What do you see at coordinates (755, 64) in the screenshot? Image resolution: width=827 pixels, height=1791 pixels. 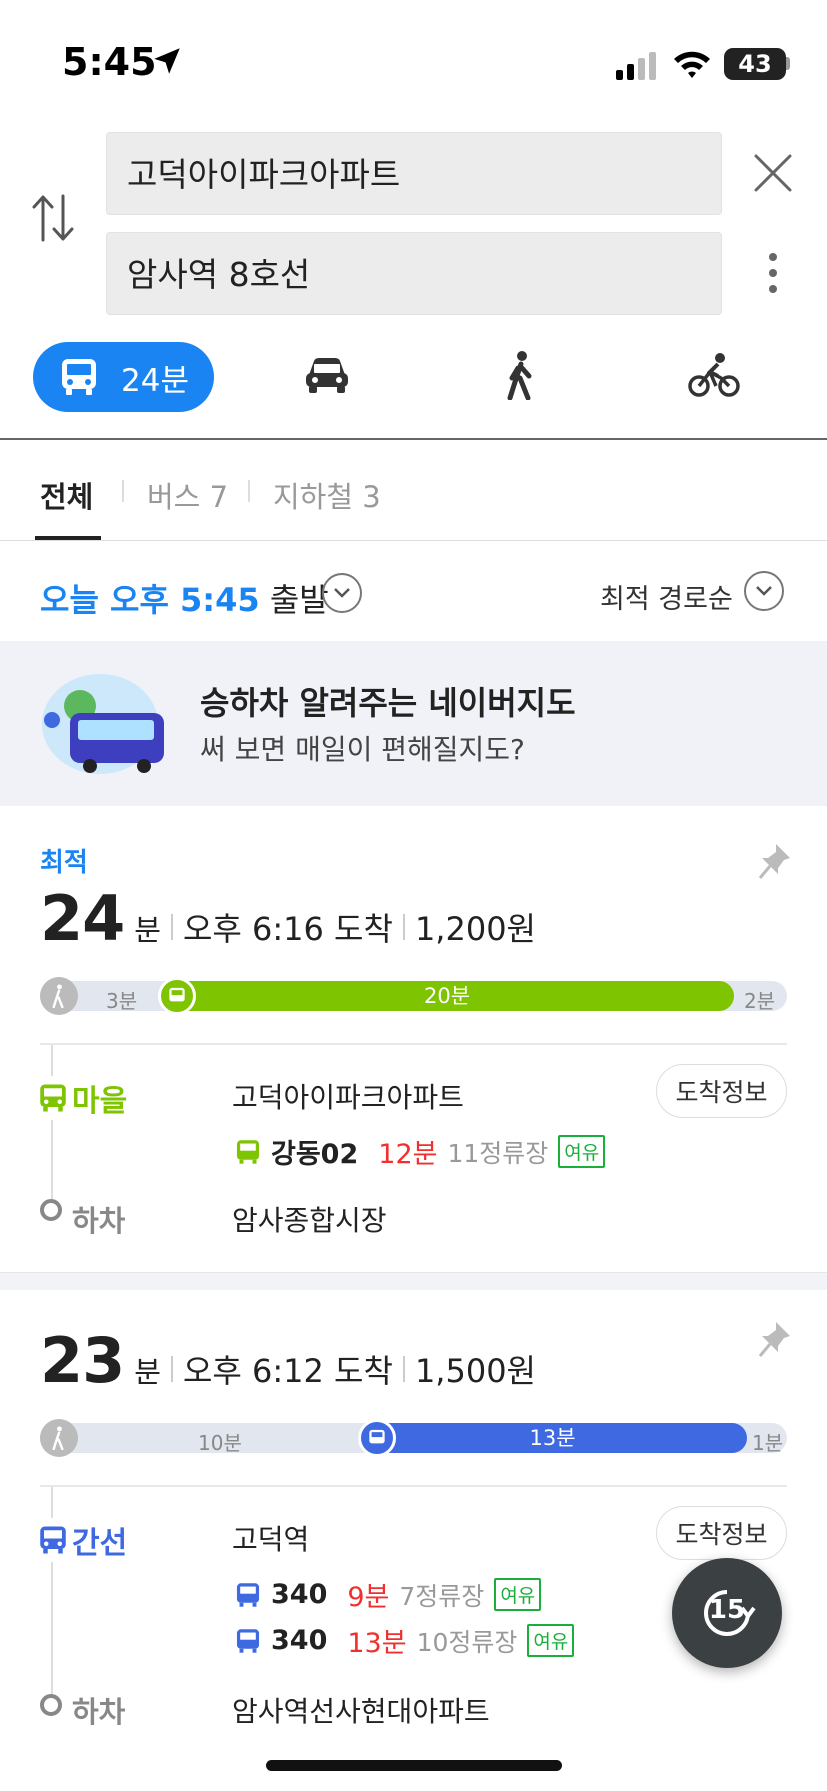 I see `battery-indicator: 43` at bounding box center [755, 64].